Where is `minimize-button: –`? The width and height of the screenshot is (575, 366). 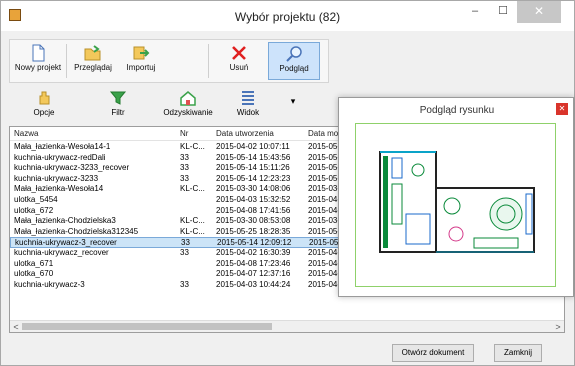
minimize-button: – is located at coordinates (475, 12).